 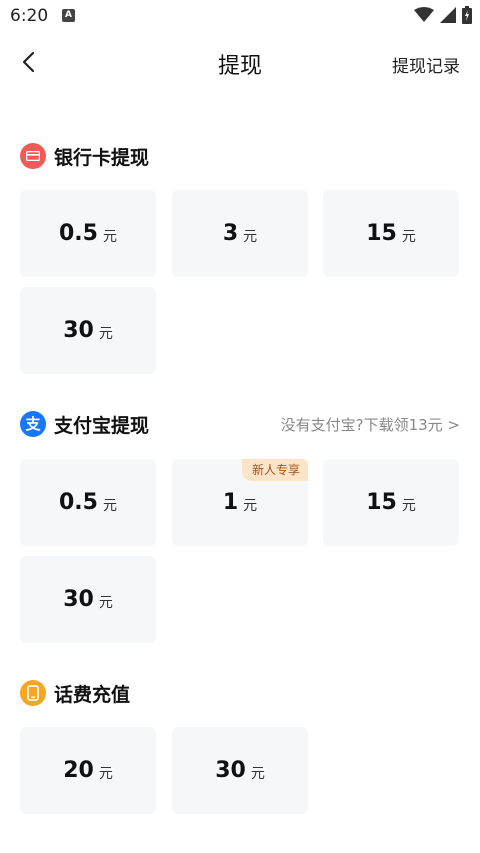 What do you see at coordinates (240, 62) in the screenshot?
I see `nav-bar: 提现 提现记录` at bounding box center [240, 62].